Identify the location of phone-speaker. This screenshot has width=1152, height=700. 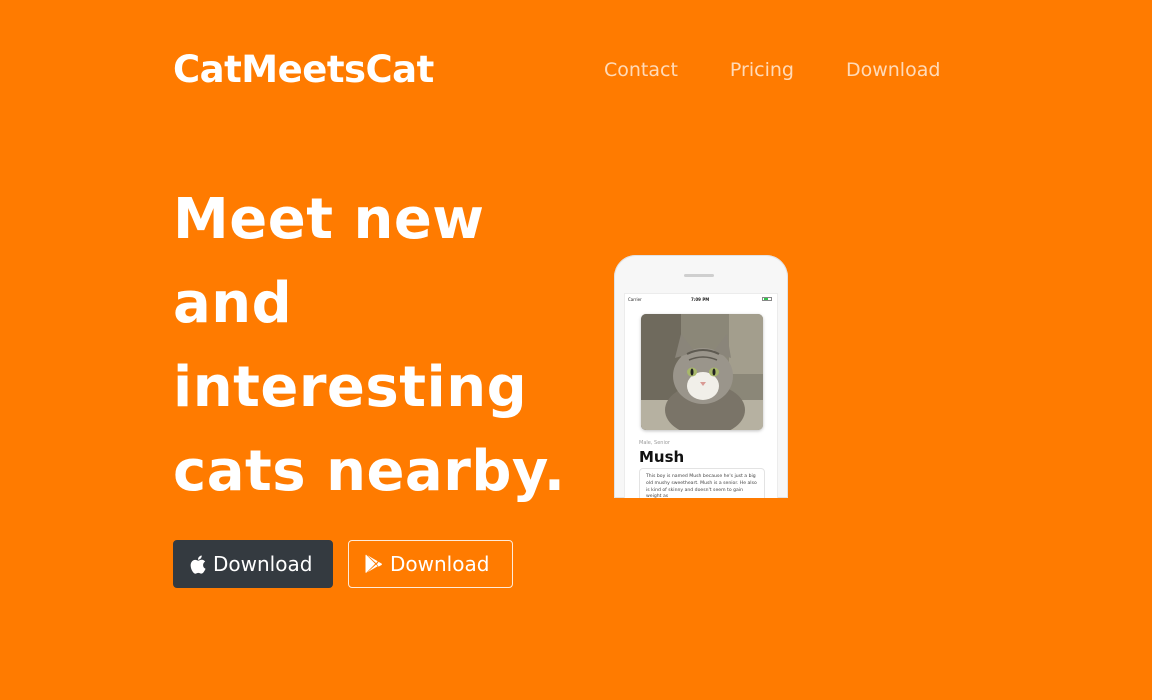
(699, 275).